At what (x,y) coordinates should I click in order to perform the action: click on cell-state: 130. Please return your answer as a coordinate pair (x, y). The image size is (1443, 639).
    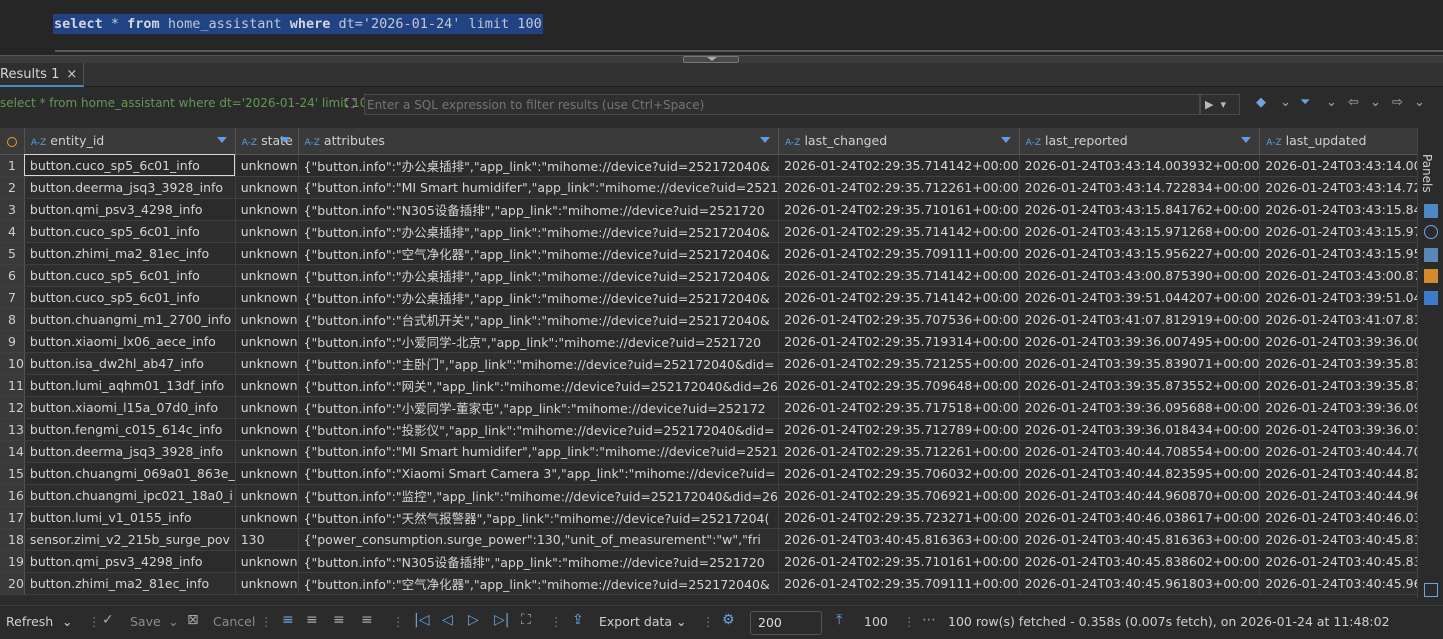
    Looking at the image, I should click on (267, 539).